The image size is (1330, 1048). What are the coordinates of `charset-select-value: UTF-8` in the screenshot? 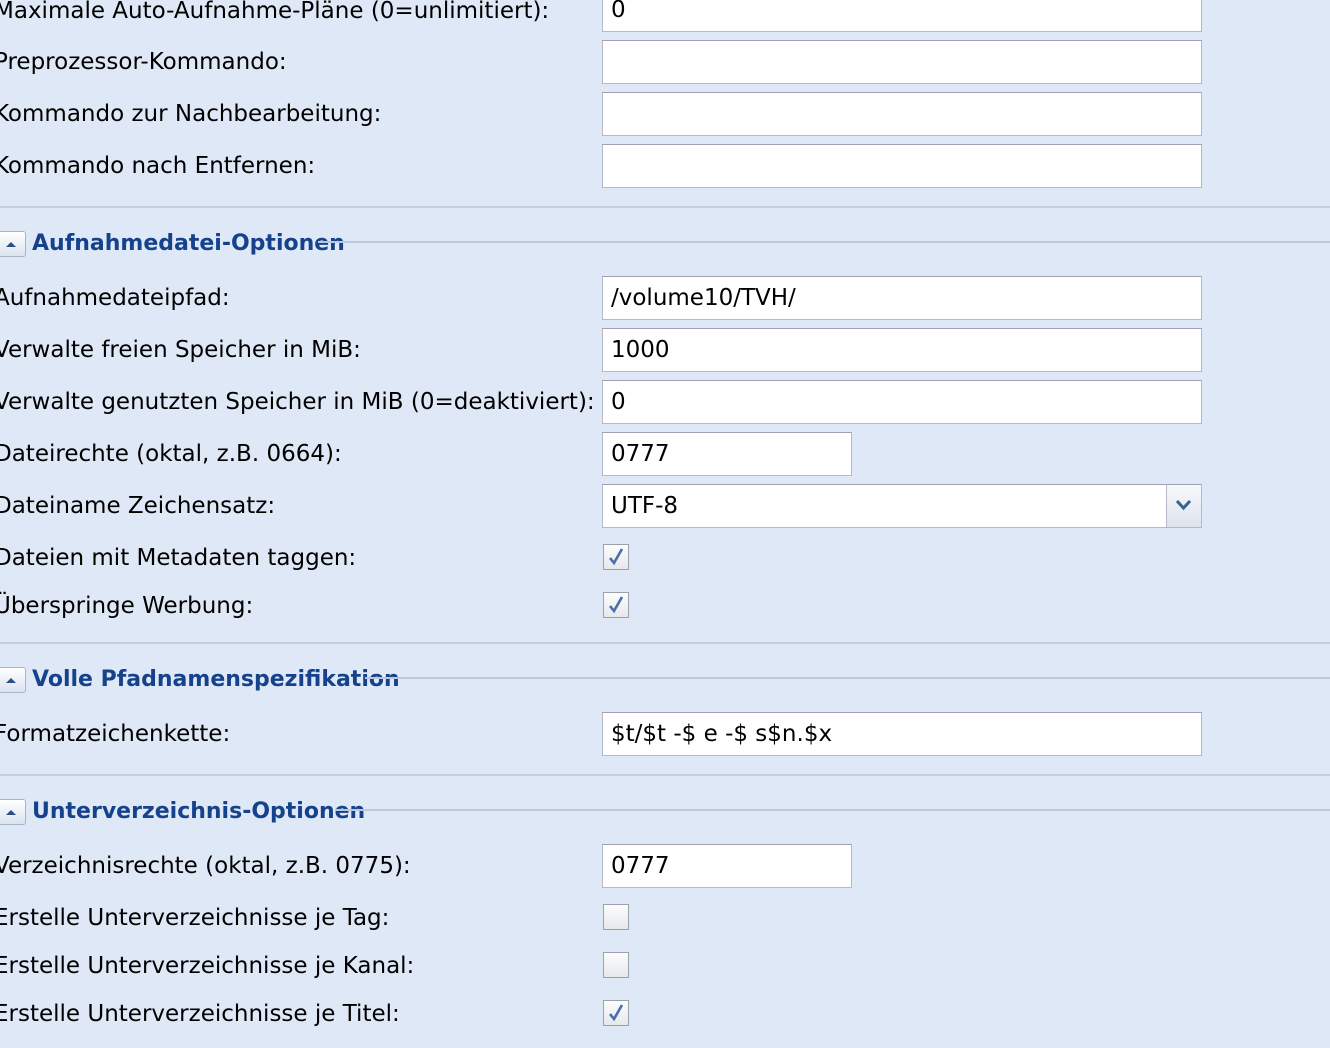 It's located at (645, 506).